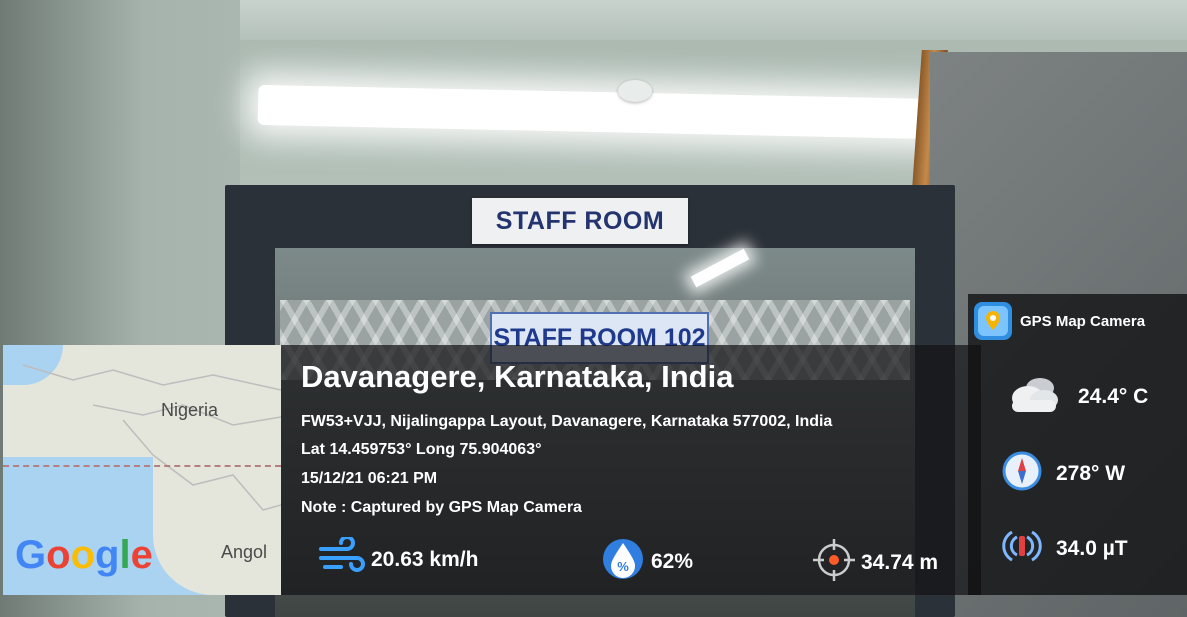  What do you see at coordinates (142, 466) in the screenshot?
I see `equator-line` at bounding box center [142, 466].